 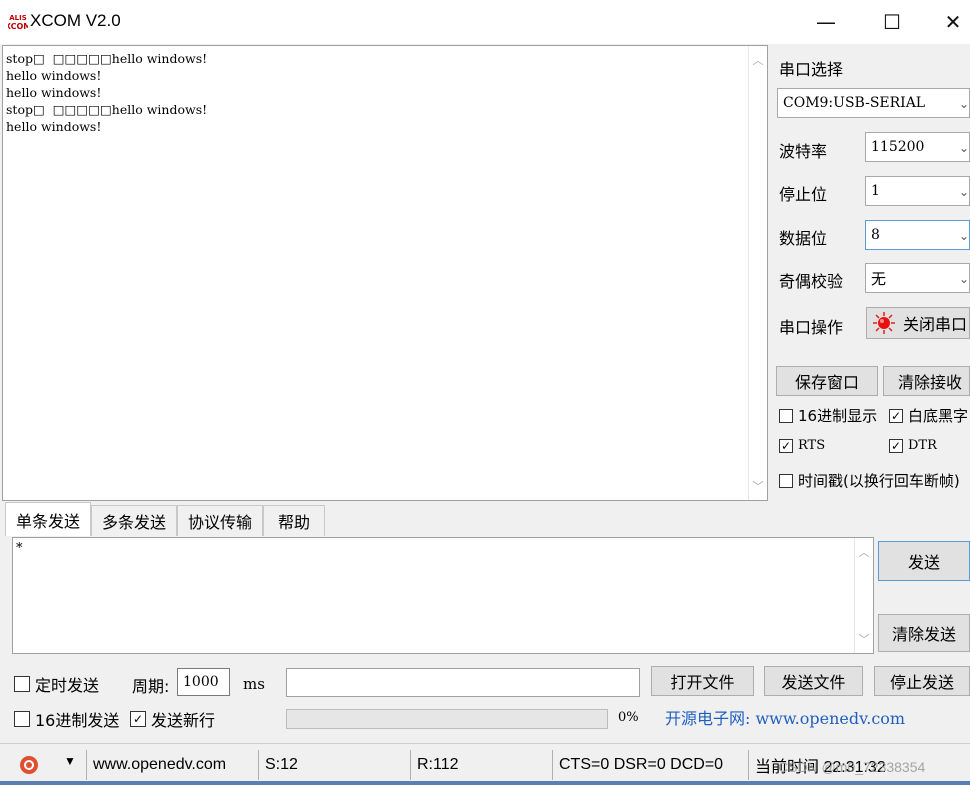 I want to click on tab-help: 帮助, so click(x=294, y=520).